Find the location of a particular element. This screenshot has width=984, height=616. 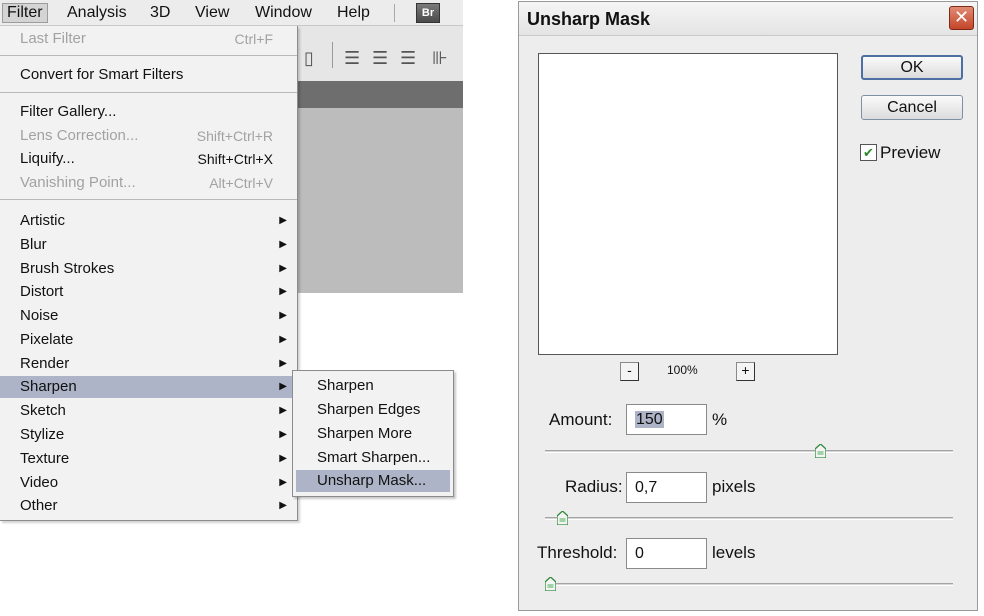

zoom-level: 100% is located at coordinates (682, 370).